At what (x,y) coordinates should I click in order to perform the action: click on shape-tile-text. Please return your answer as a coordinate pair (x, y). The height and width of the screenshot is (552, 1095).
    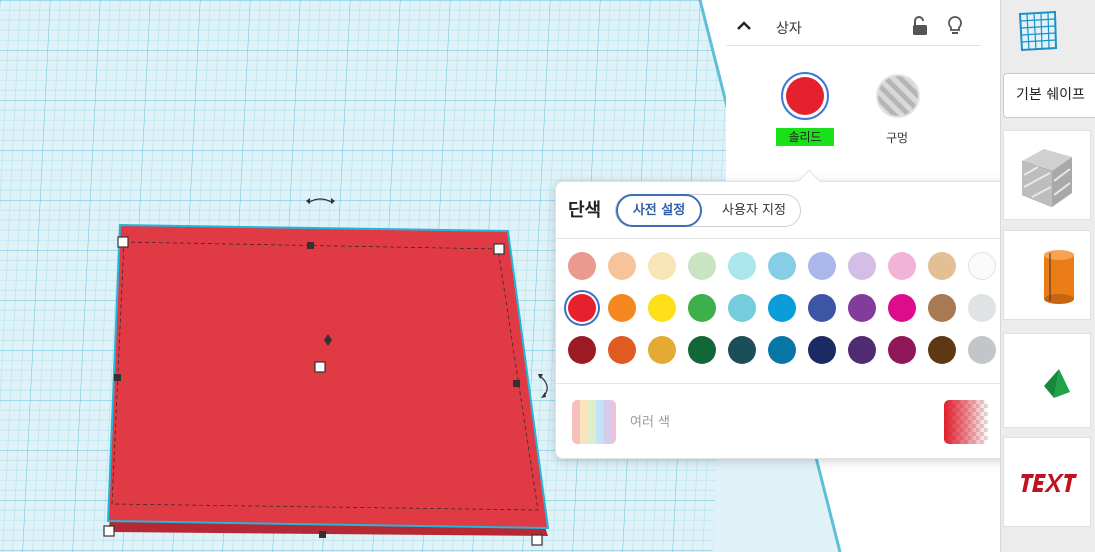
    Looking at the image, I should click on (1047, 482).